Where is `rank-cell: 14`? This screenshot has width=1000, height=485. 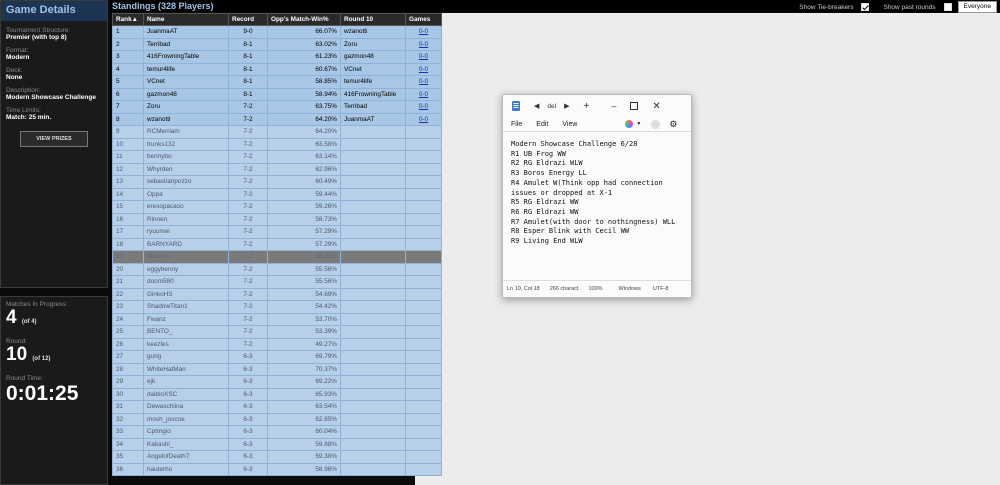
rank-cell: 14 is located at coordinates (128, 194).